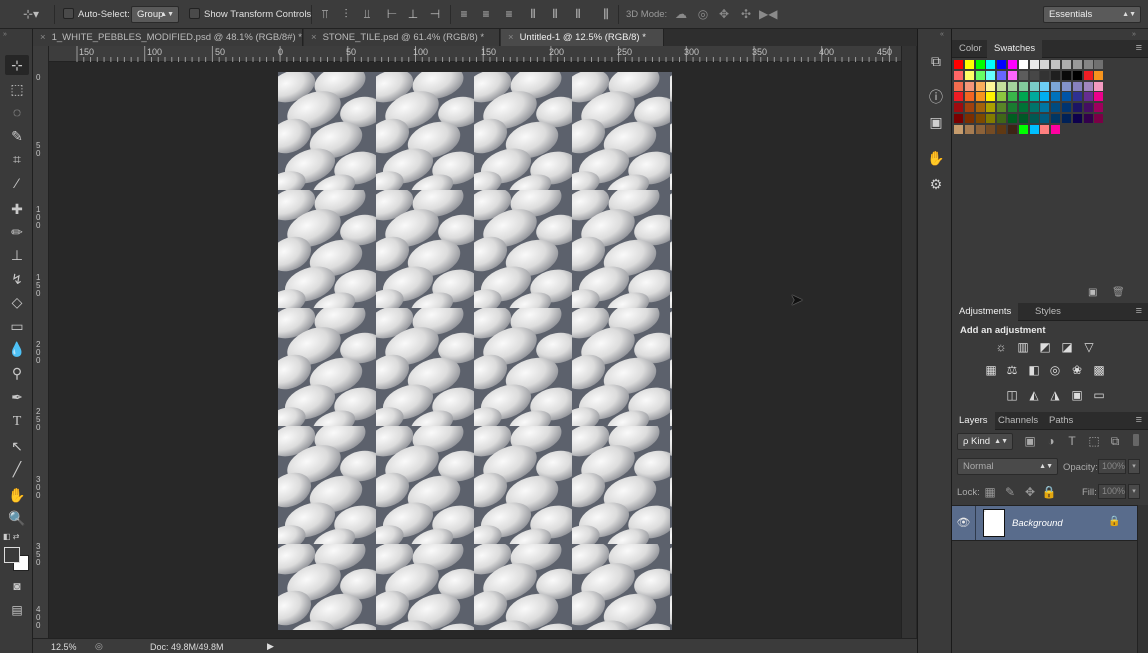 The height and width of the screenshot is (653, 1148). Describe the element at coordinates (402, 37) in the screenshot. I see `tab-stone-tile: × STONE_TILE.psd @ 61.4% (RGB/8) *` at that location.